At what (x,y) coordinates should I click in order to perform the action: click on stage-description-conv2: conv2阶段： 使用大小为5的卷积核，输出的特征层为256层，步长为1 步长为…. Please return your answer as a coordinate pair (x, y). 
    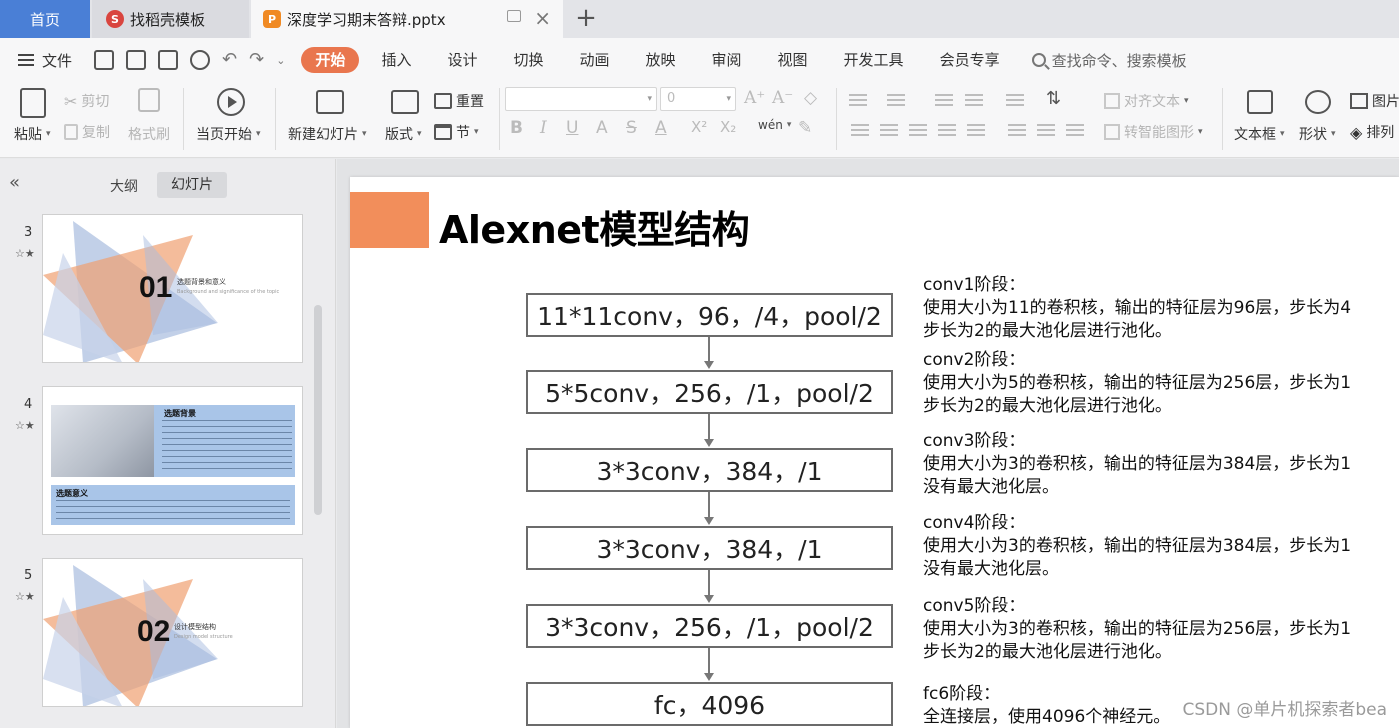
    Looking at the image, I should click on (1137, 383).